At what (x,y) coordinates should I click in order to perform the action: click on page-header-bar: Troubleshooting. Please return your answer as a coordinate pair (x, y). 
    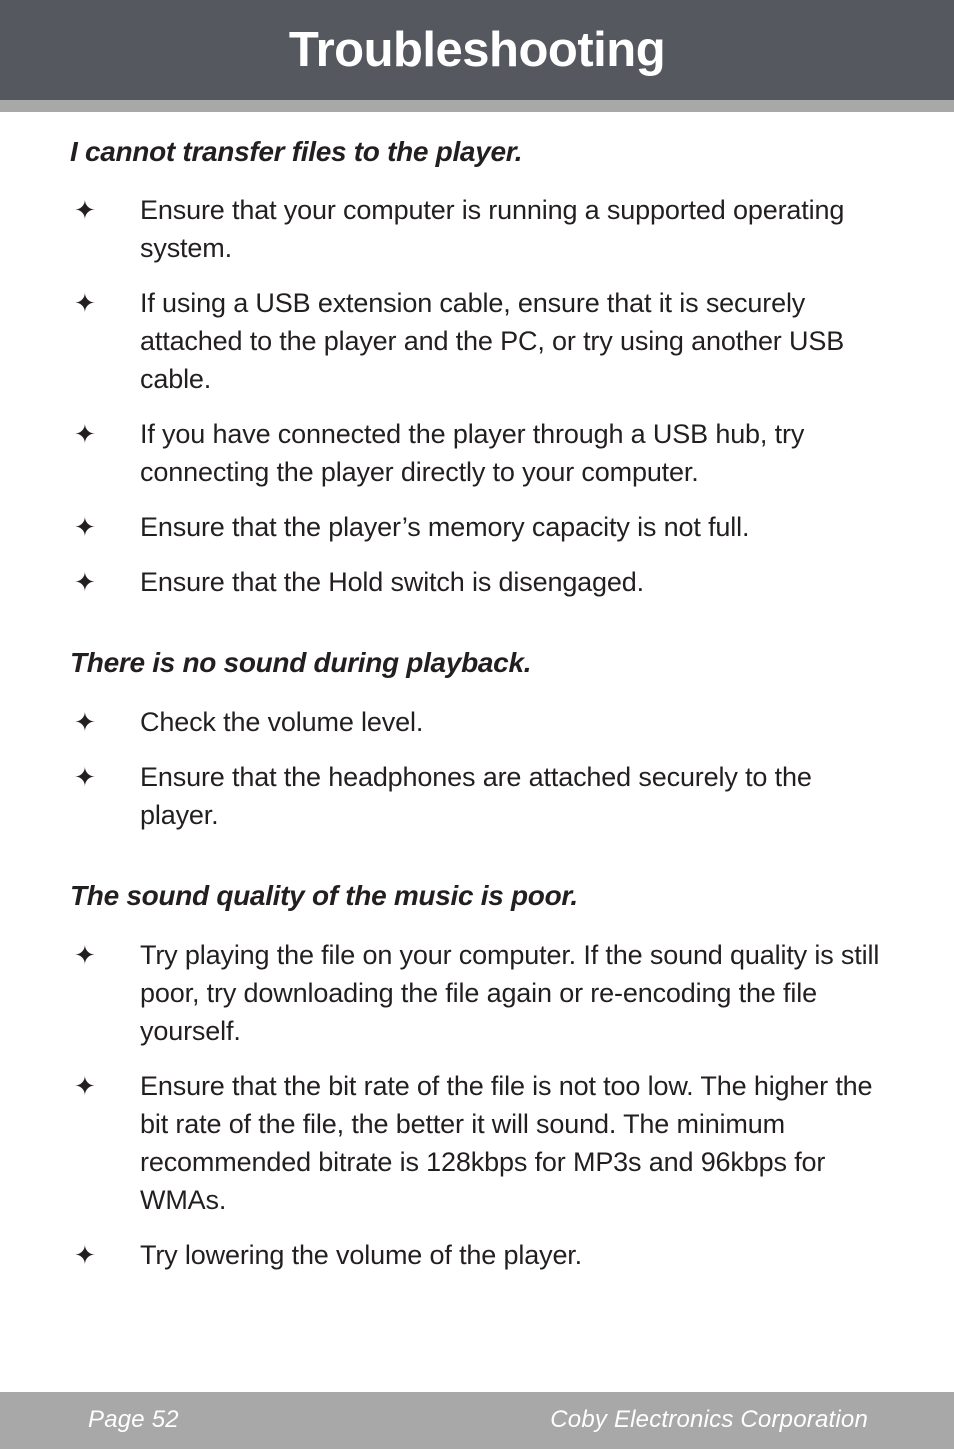
    Looking at the image, I should click on (477, 50).